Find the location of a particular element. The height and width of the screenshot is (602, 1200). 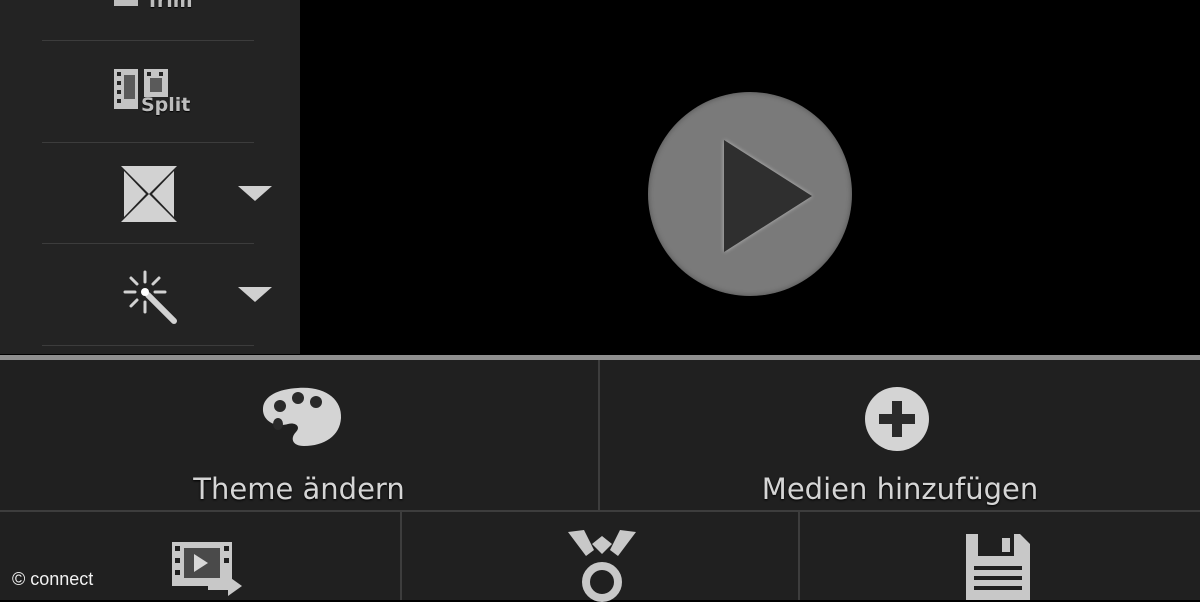

save-button is located at coordinates (1000, 556).